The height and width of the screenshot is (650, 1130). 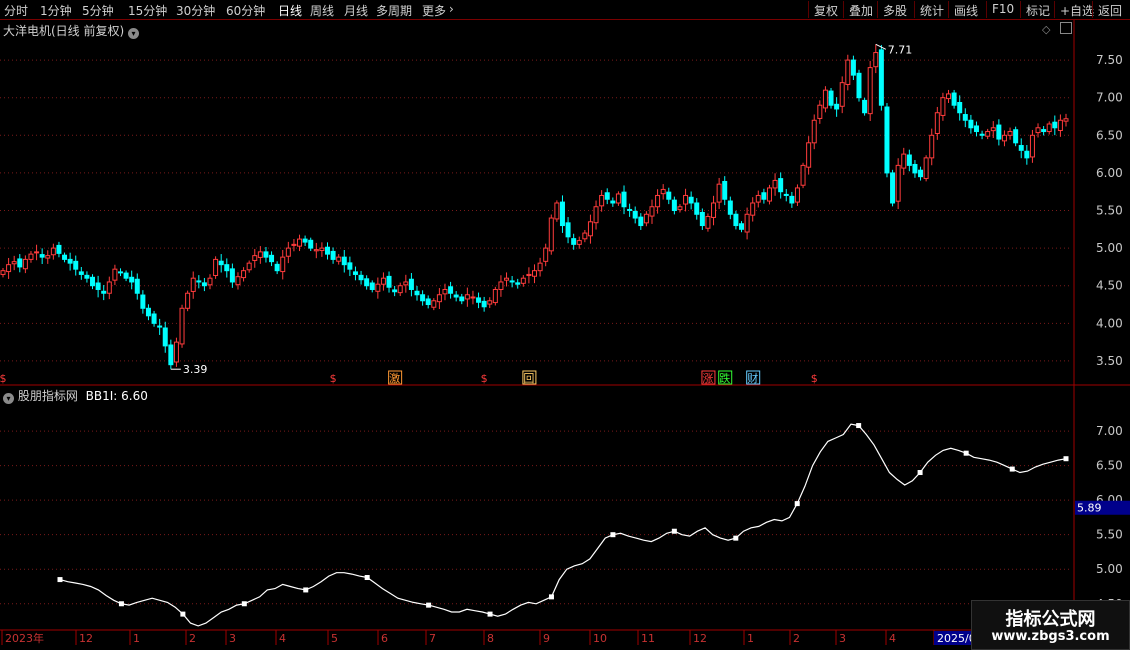 I want to click on main-y-tick-label: 4.50, so click(x=1109, y=286).